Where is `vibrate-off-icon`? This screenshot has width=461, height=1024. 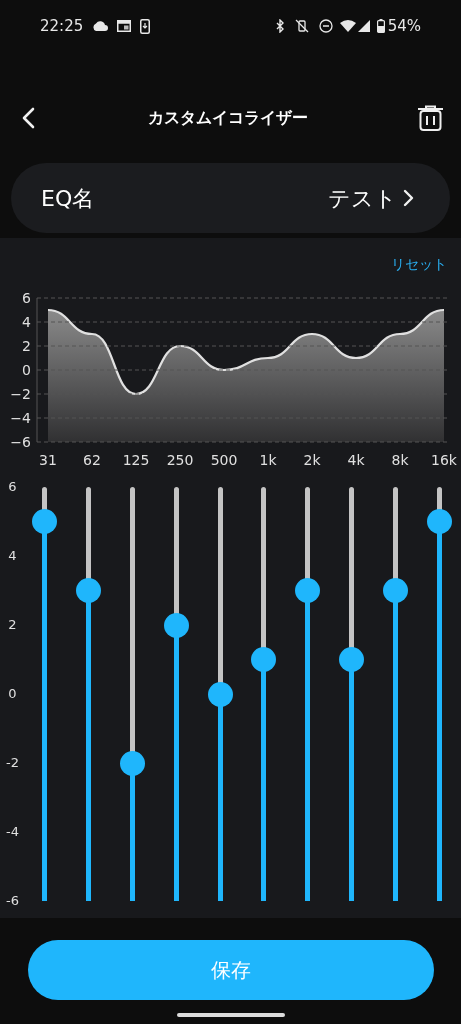
vibrate-off-icon is located at coordinates (301, 26).